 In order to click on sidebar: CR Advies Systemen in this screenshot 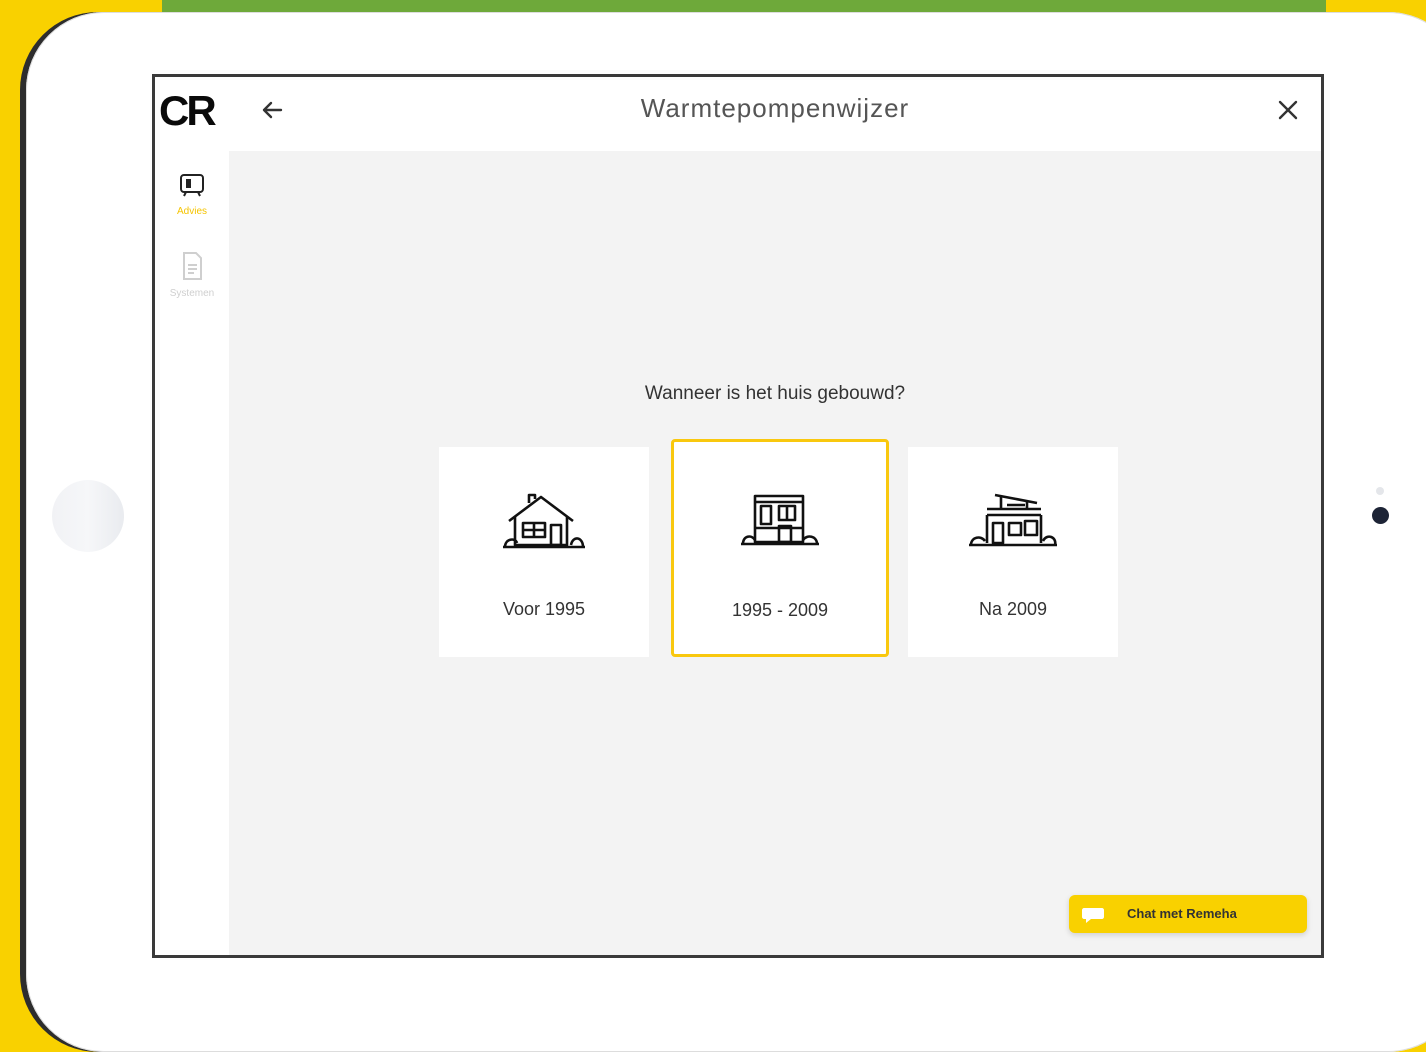, I will do `click(192, 516)`.